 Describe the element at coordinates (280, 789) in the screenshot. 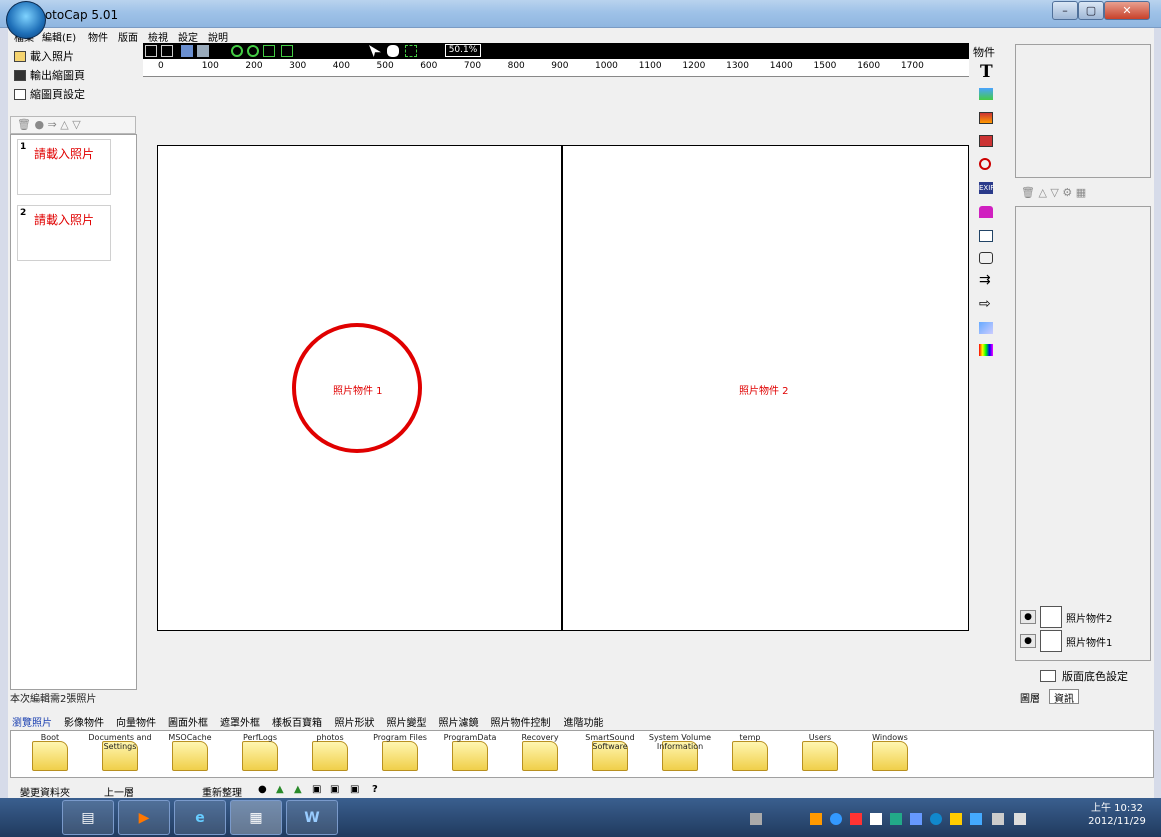

I see `thumbnail-small-icon: ▲` at that location.